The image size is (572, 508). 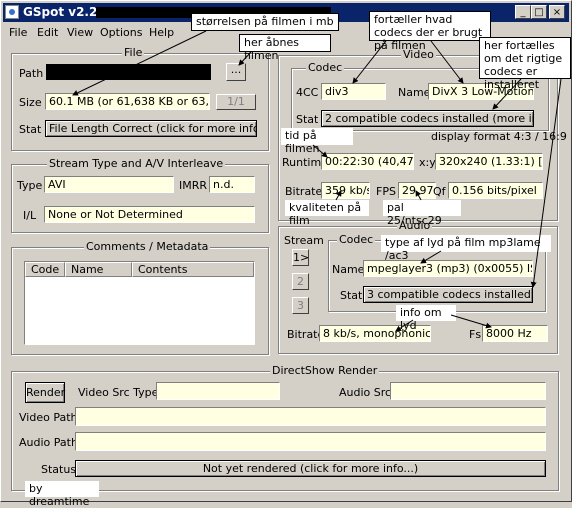 What do you see at coordinates (345, 190) in the screenshot?
I see `video-bitrate-field: 359 kb/s` at bounding box center [345, 190].